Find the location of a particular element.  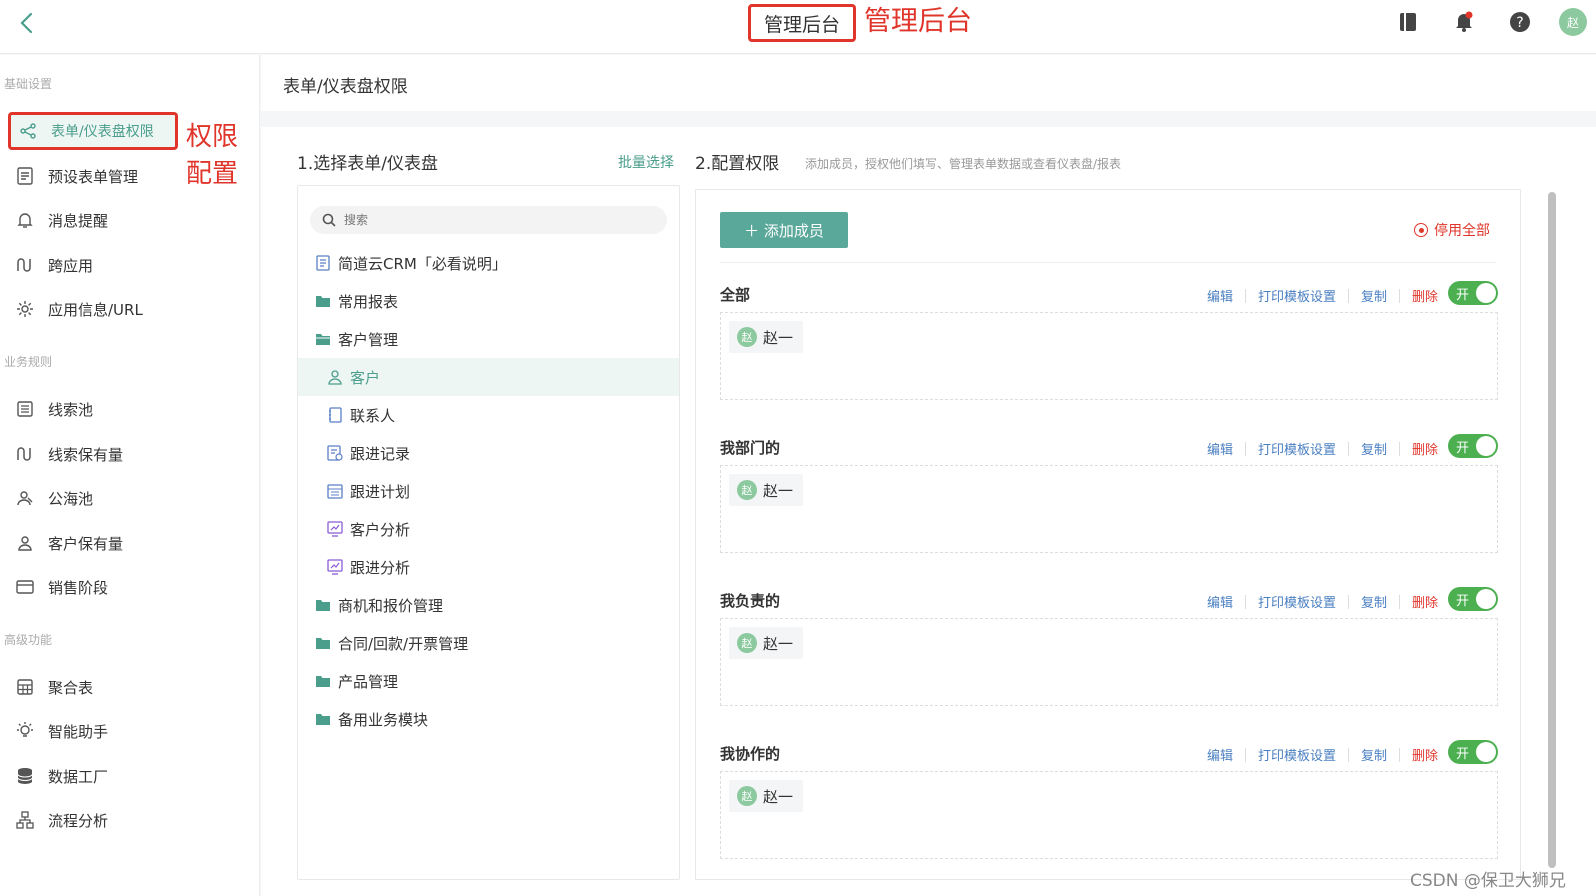

disable-all-button: 停用全部 is located at coordinates (1452, 230).